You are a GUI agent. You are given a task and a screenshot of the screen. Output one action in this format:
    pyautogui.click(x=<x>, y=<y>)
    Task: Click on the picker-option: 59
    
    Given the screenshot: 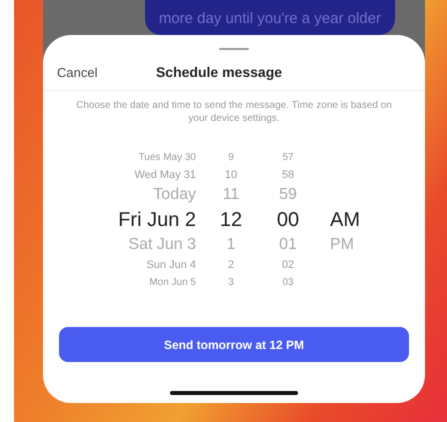 What is the action you would take?
    pyautogui.click(x=288, y=195)
    